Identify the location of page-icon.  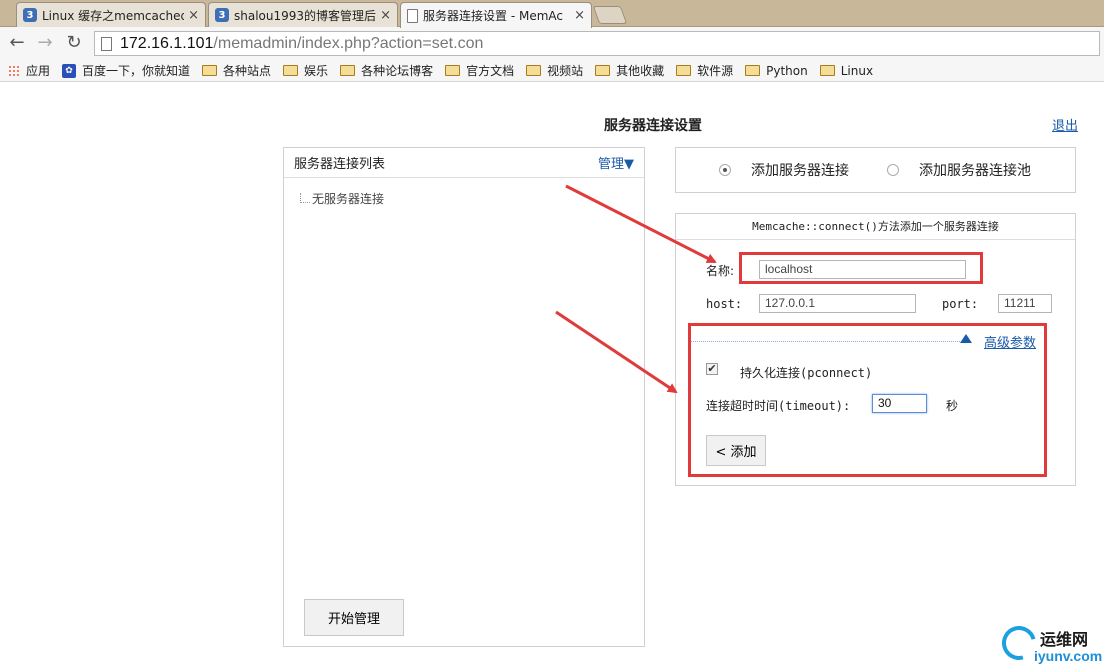
(412, 15).